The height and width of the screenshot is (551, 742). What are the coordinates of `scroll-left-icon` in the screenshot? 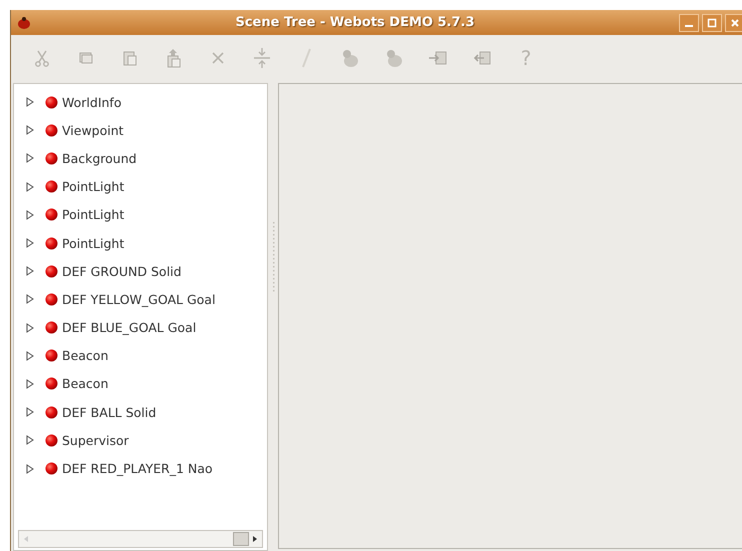 It's located at (26, 539).